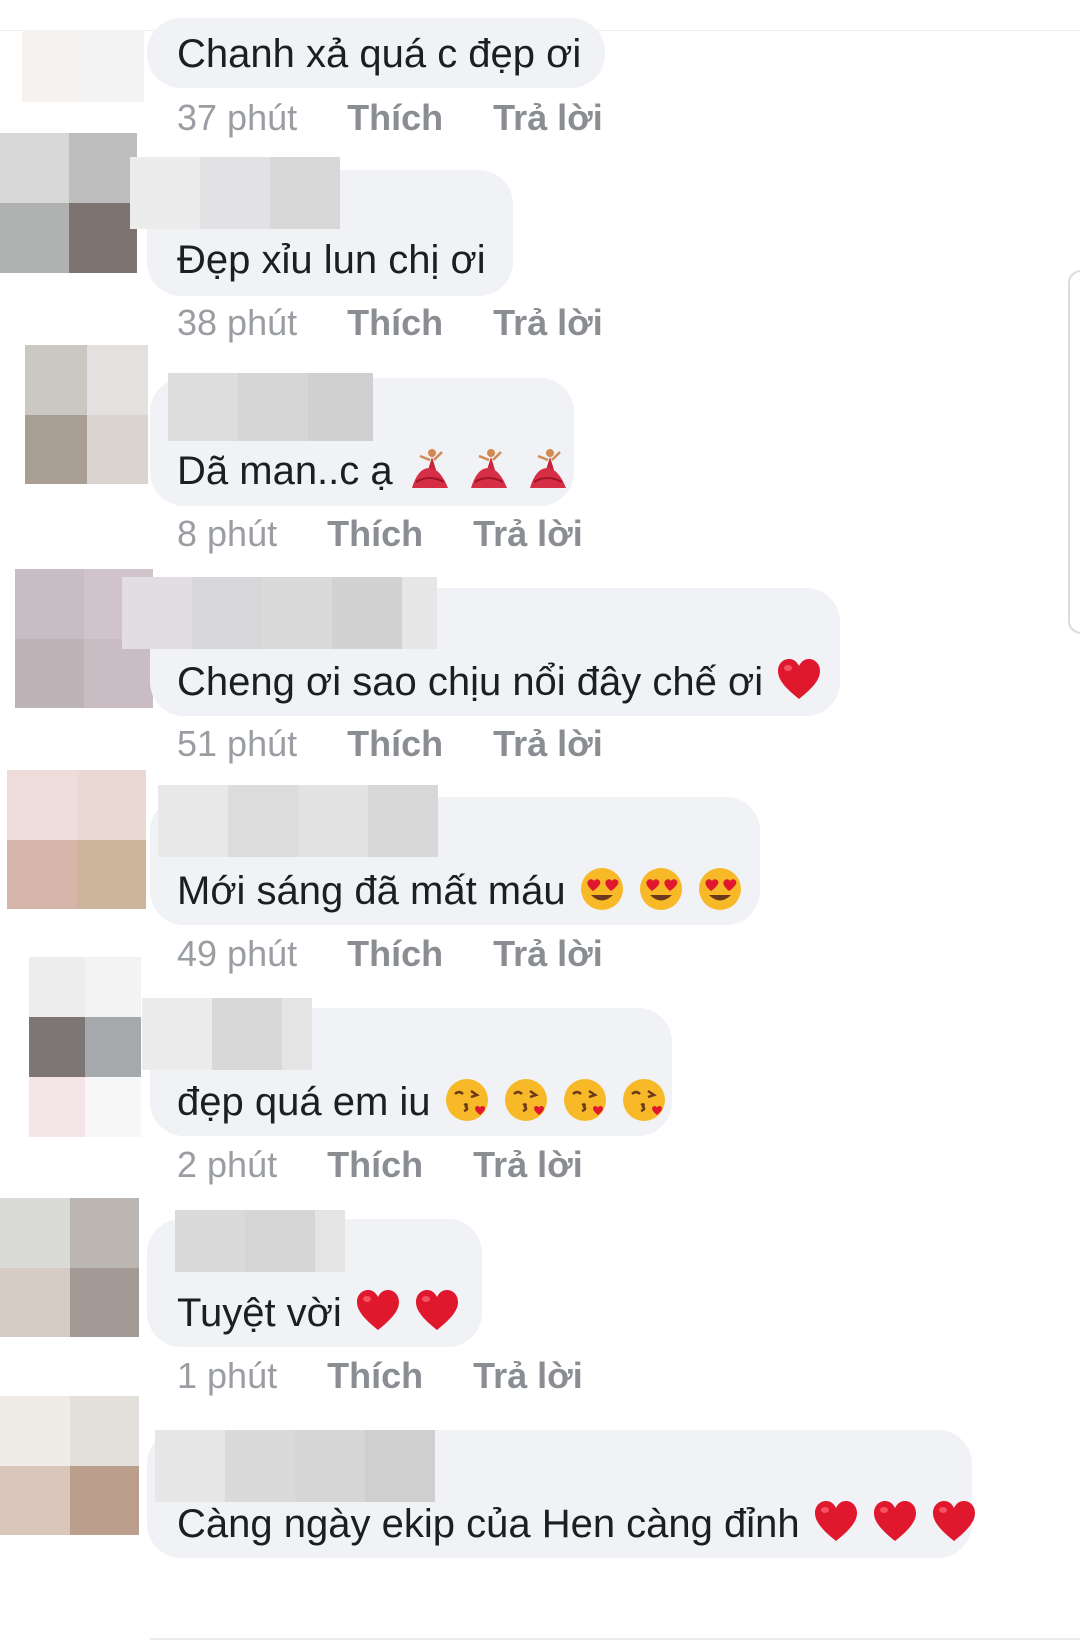 This screenshot has height=1646, width=1080. I want to click on comment-text: Đẹp xỉu lun chị ơi, so click(331, 260).